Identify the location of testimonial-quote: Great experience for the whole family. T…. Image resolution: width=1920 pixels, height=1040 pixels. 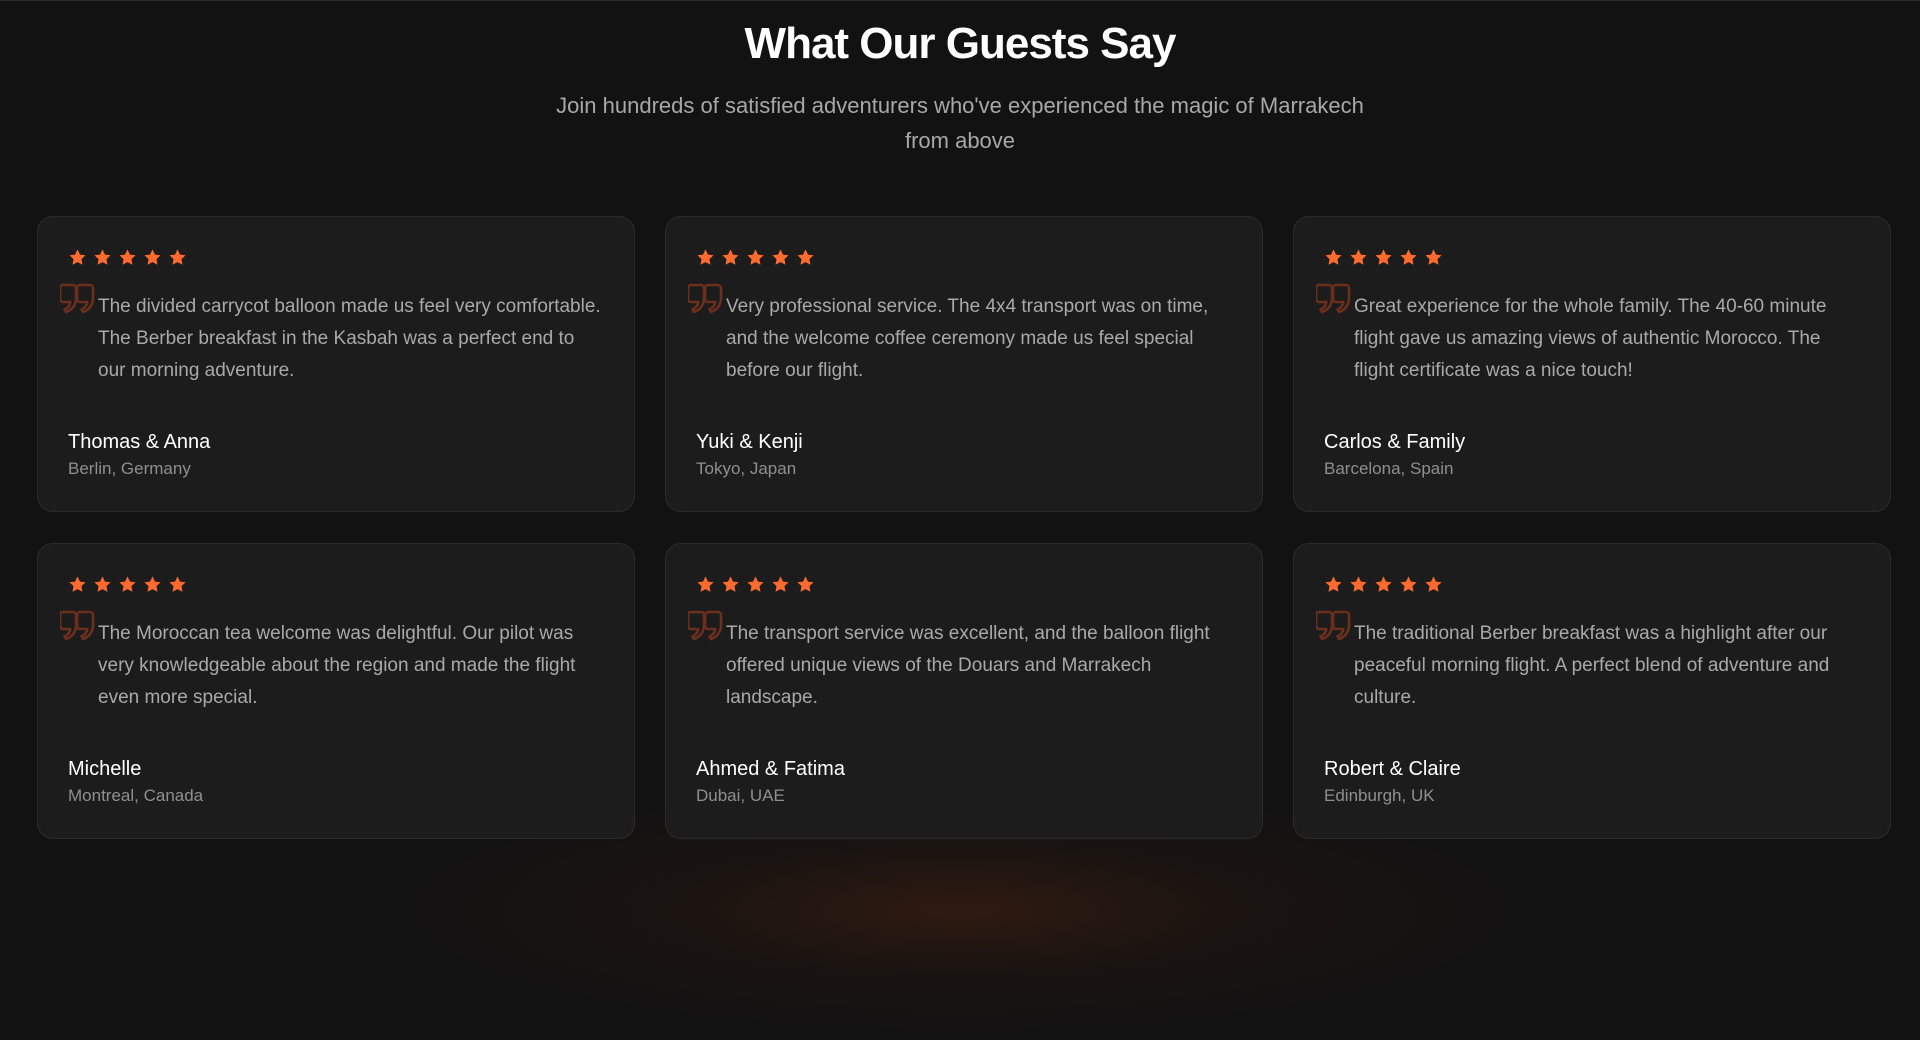
(1588, 335).